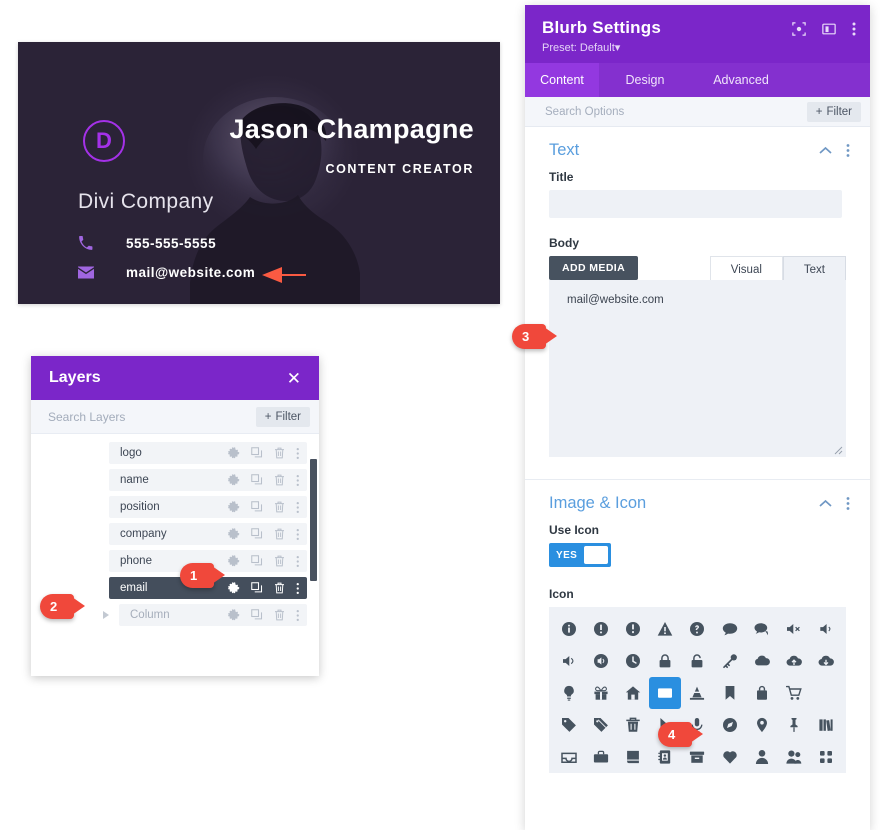 The width and height of the screenshot is (880, 830). What do you see at coordinates (697, 368) in the screenshot?
I see `body-textarea: mail@website.com` at bounding box center [697, 368].